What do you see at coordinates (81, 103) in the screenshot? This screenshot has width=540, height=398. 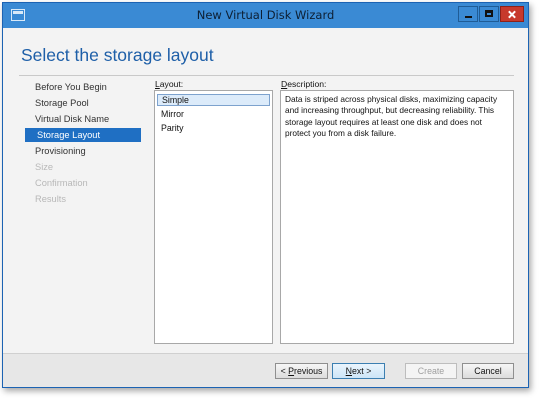 I see `nav-step-storage-pool: Storage Pool` at bounding box center [81, 103].